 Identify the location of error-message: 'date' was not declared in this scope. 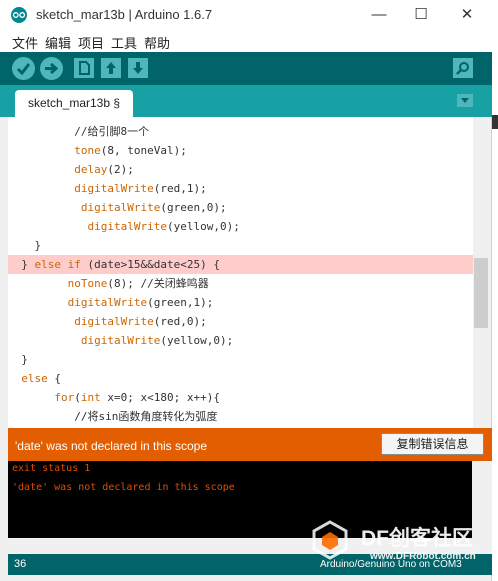
(111, 446).